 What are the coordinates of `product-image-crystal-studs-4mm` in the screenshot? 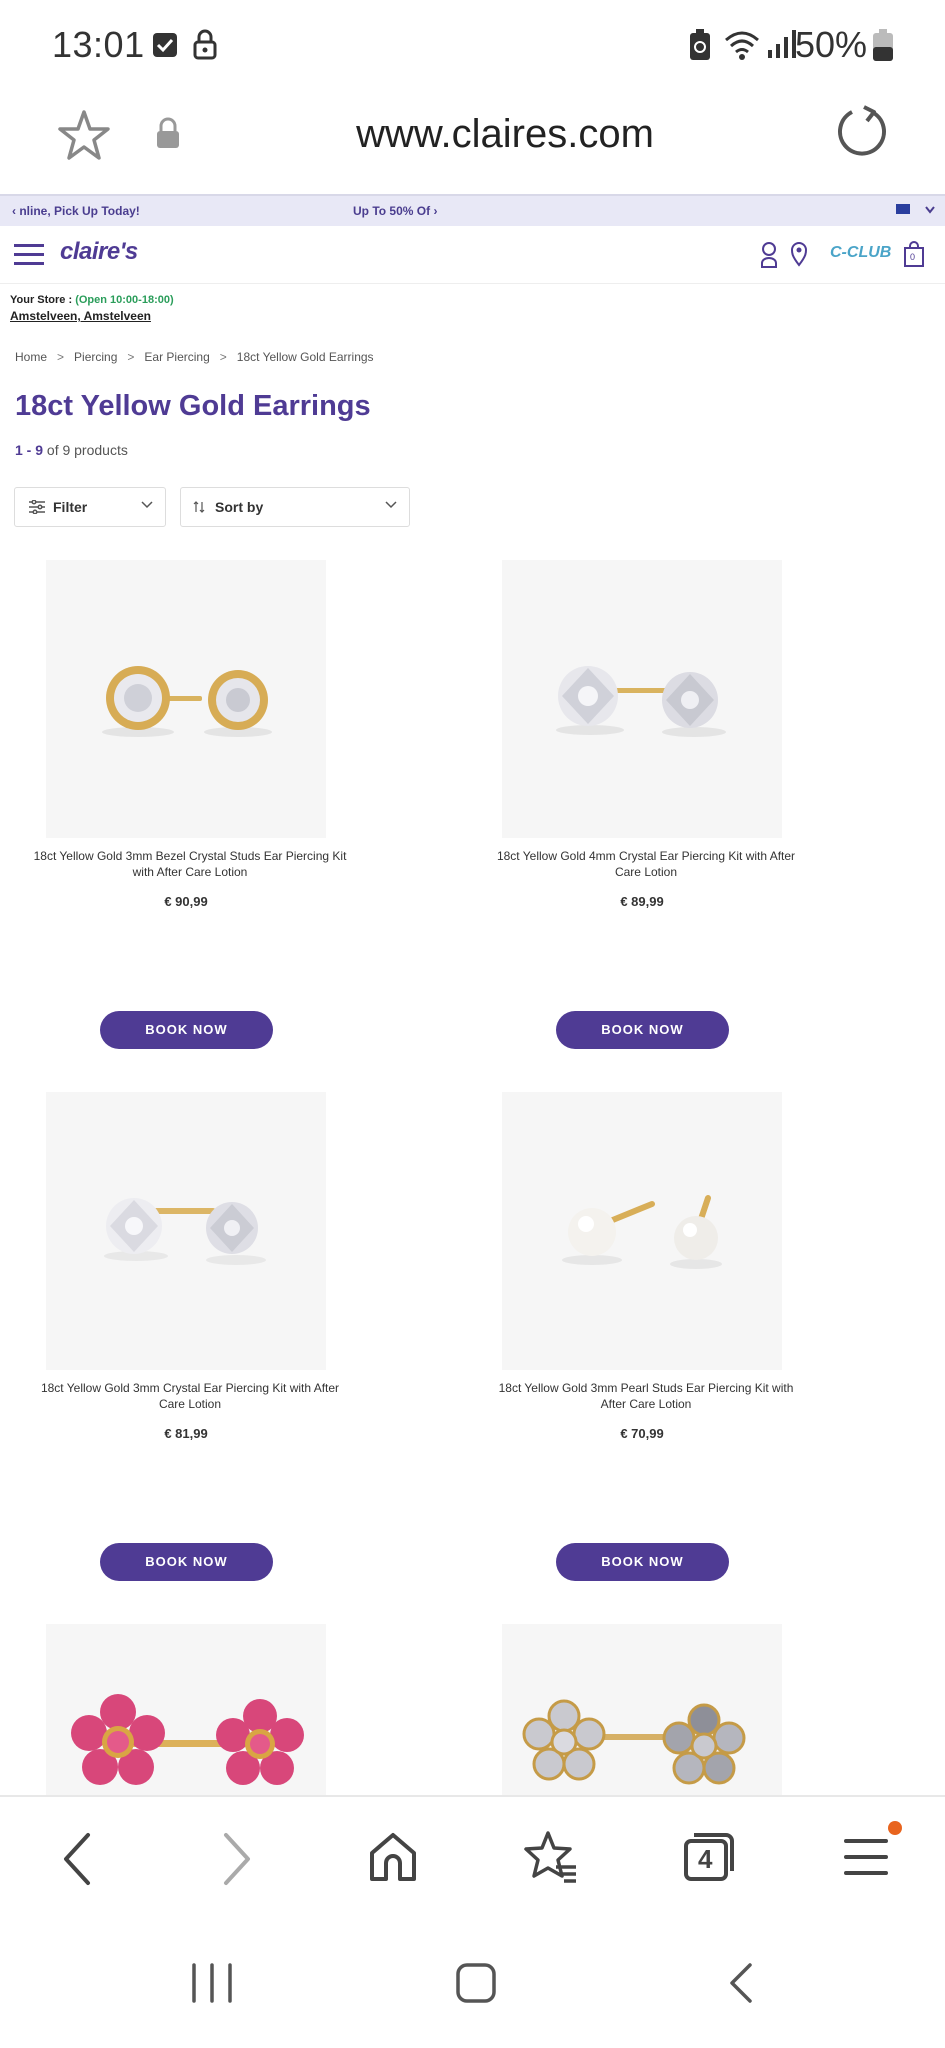 It's located at (642, 699).